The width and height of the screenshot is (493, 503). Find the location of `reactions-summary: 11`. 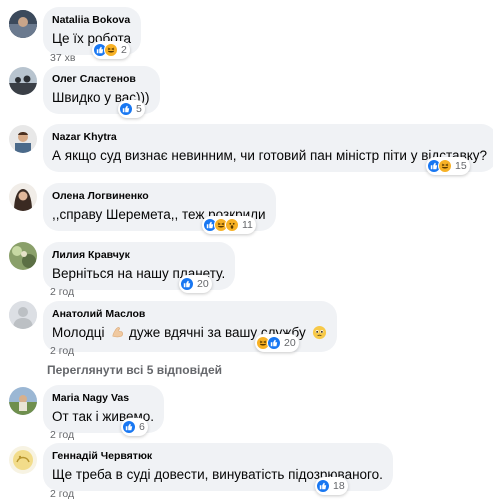

reactions-summary: 11 is located at coordinates (229, 225).